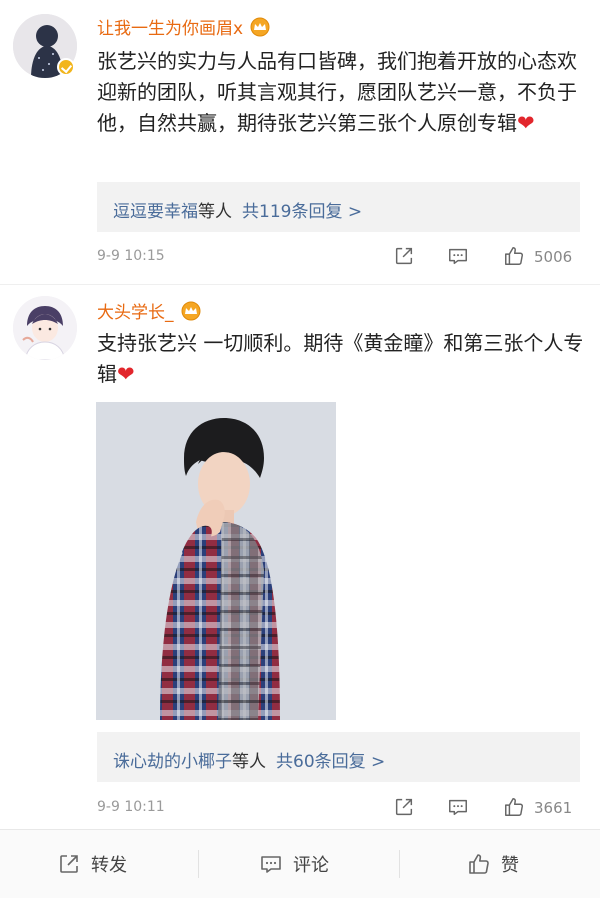  Describe the element at coordinates (149, 310) in the screenshot. I see `username: 大头学长_` at that location.